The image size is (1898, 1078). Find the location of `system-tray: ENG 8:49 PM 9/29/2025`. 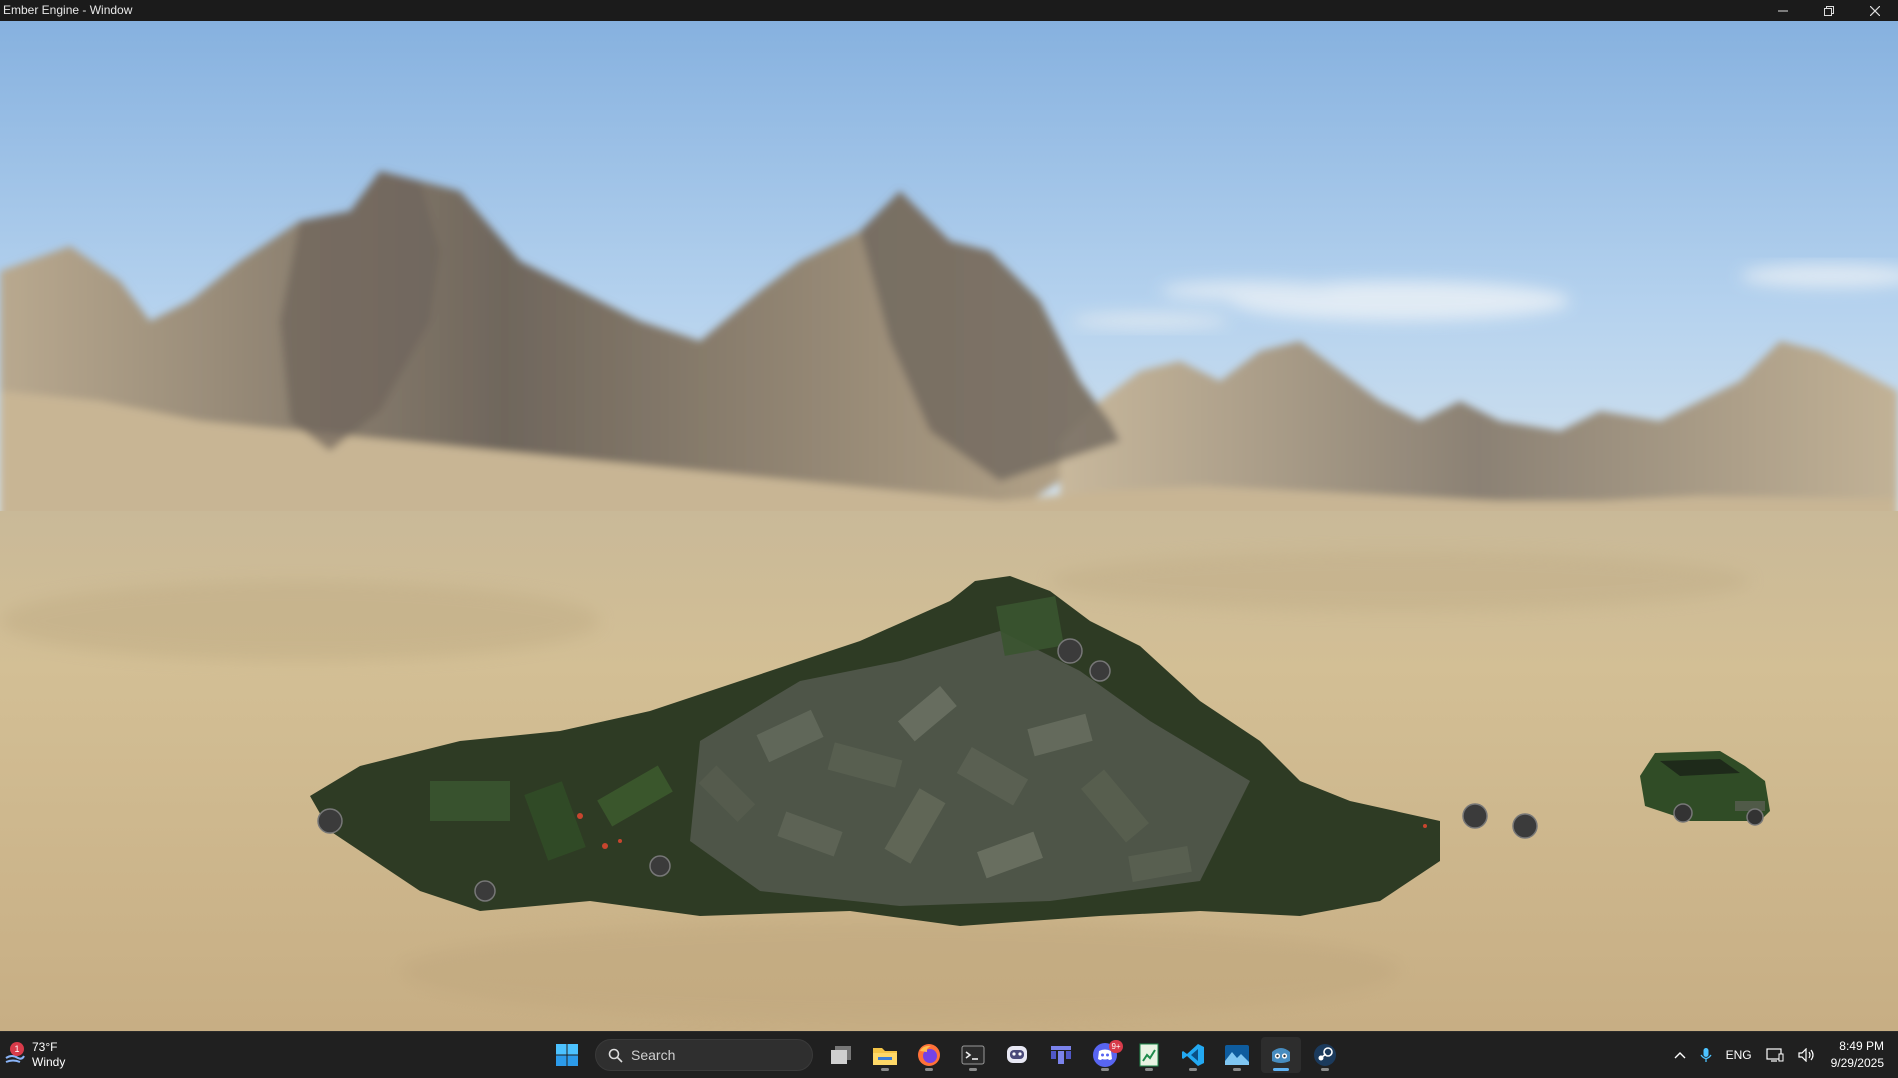

system-tray: ENG 8:49 PM 9/29/2025 is located at coordinates (1782, 1055).